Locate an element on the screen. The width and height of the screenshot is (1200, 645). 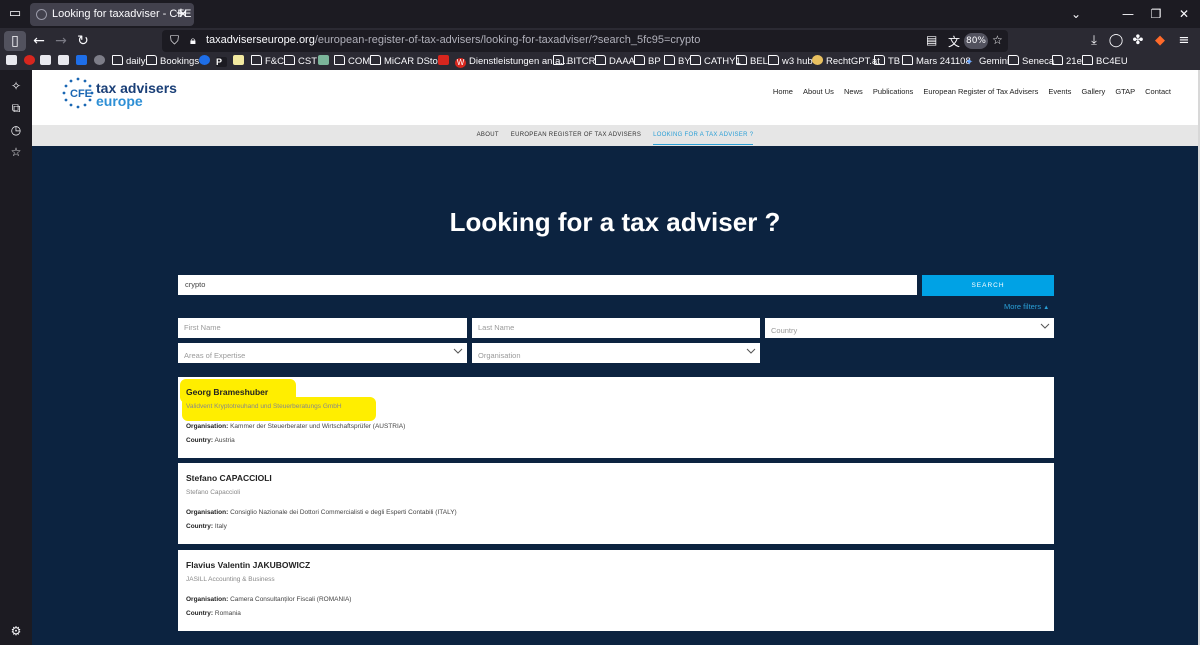
tab-overview-icon: ▭ is located at coordinates (15, 14).